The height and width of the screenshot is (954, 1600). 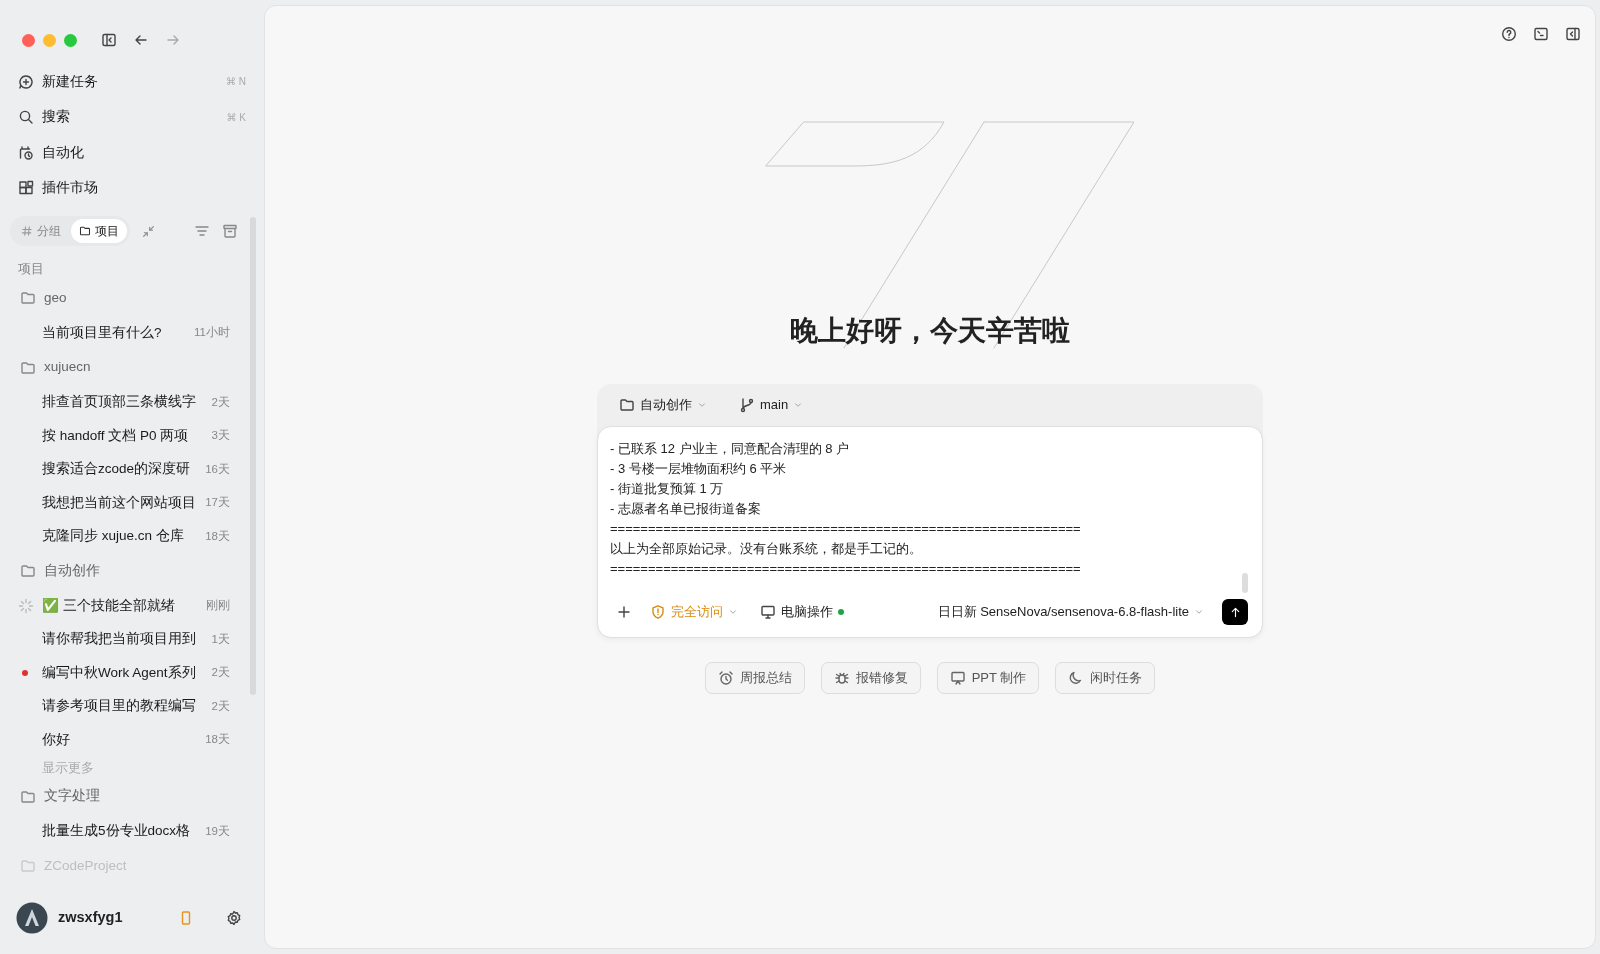 What do you see at coordinates (132, 740) in the screenshot?
I see `task-item: 你好 18天` at bounding box center [132, 740].